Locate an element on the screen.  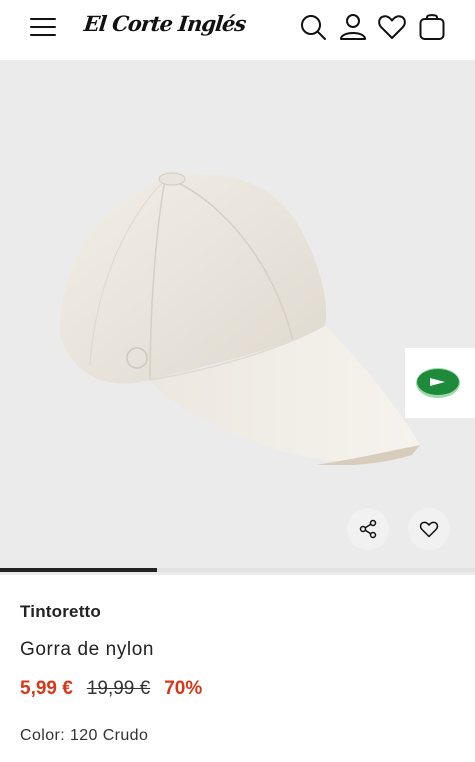
assistant-widget is located at coordinates (440, 383).